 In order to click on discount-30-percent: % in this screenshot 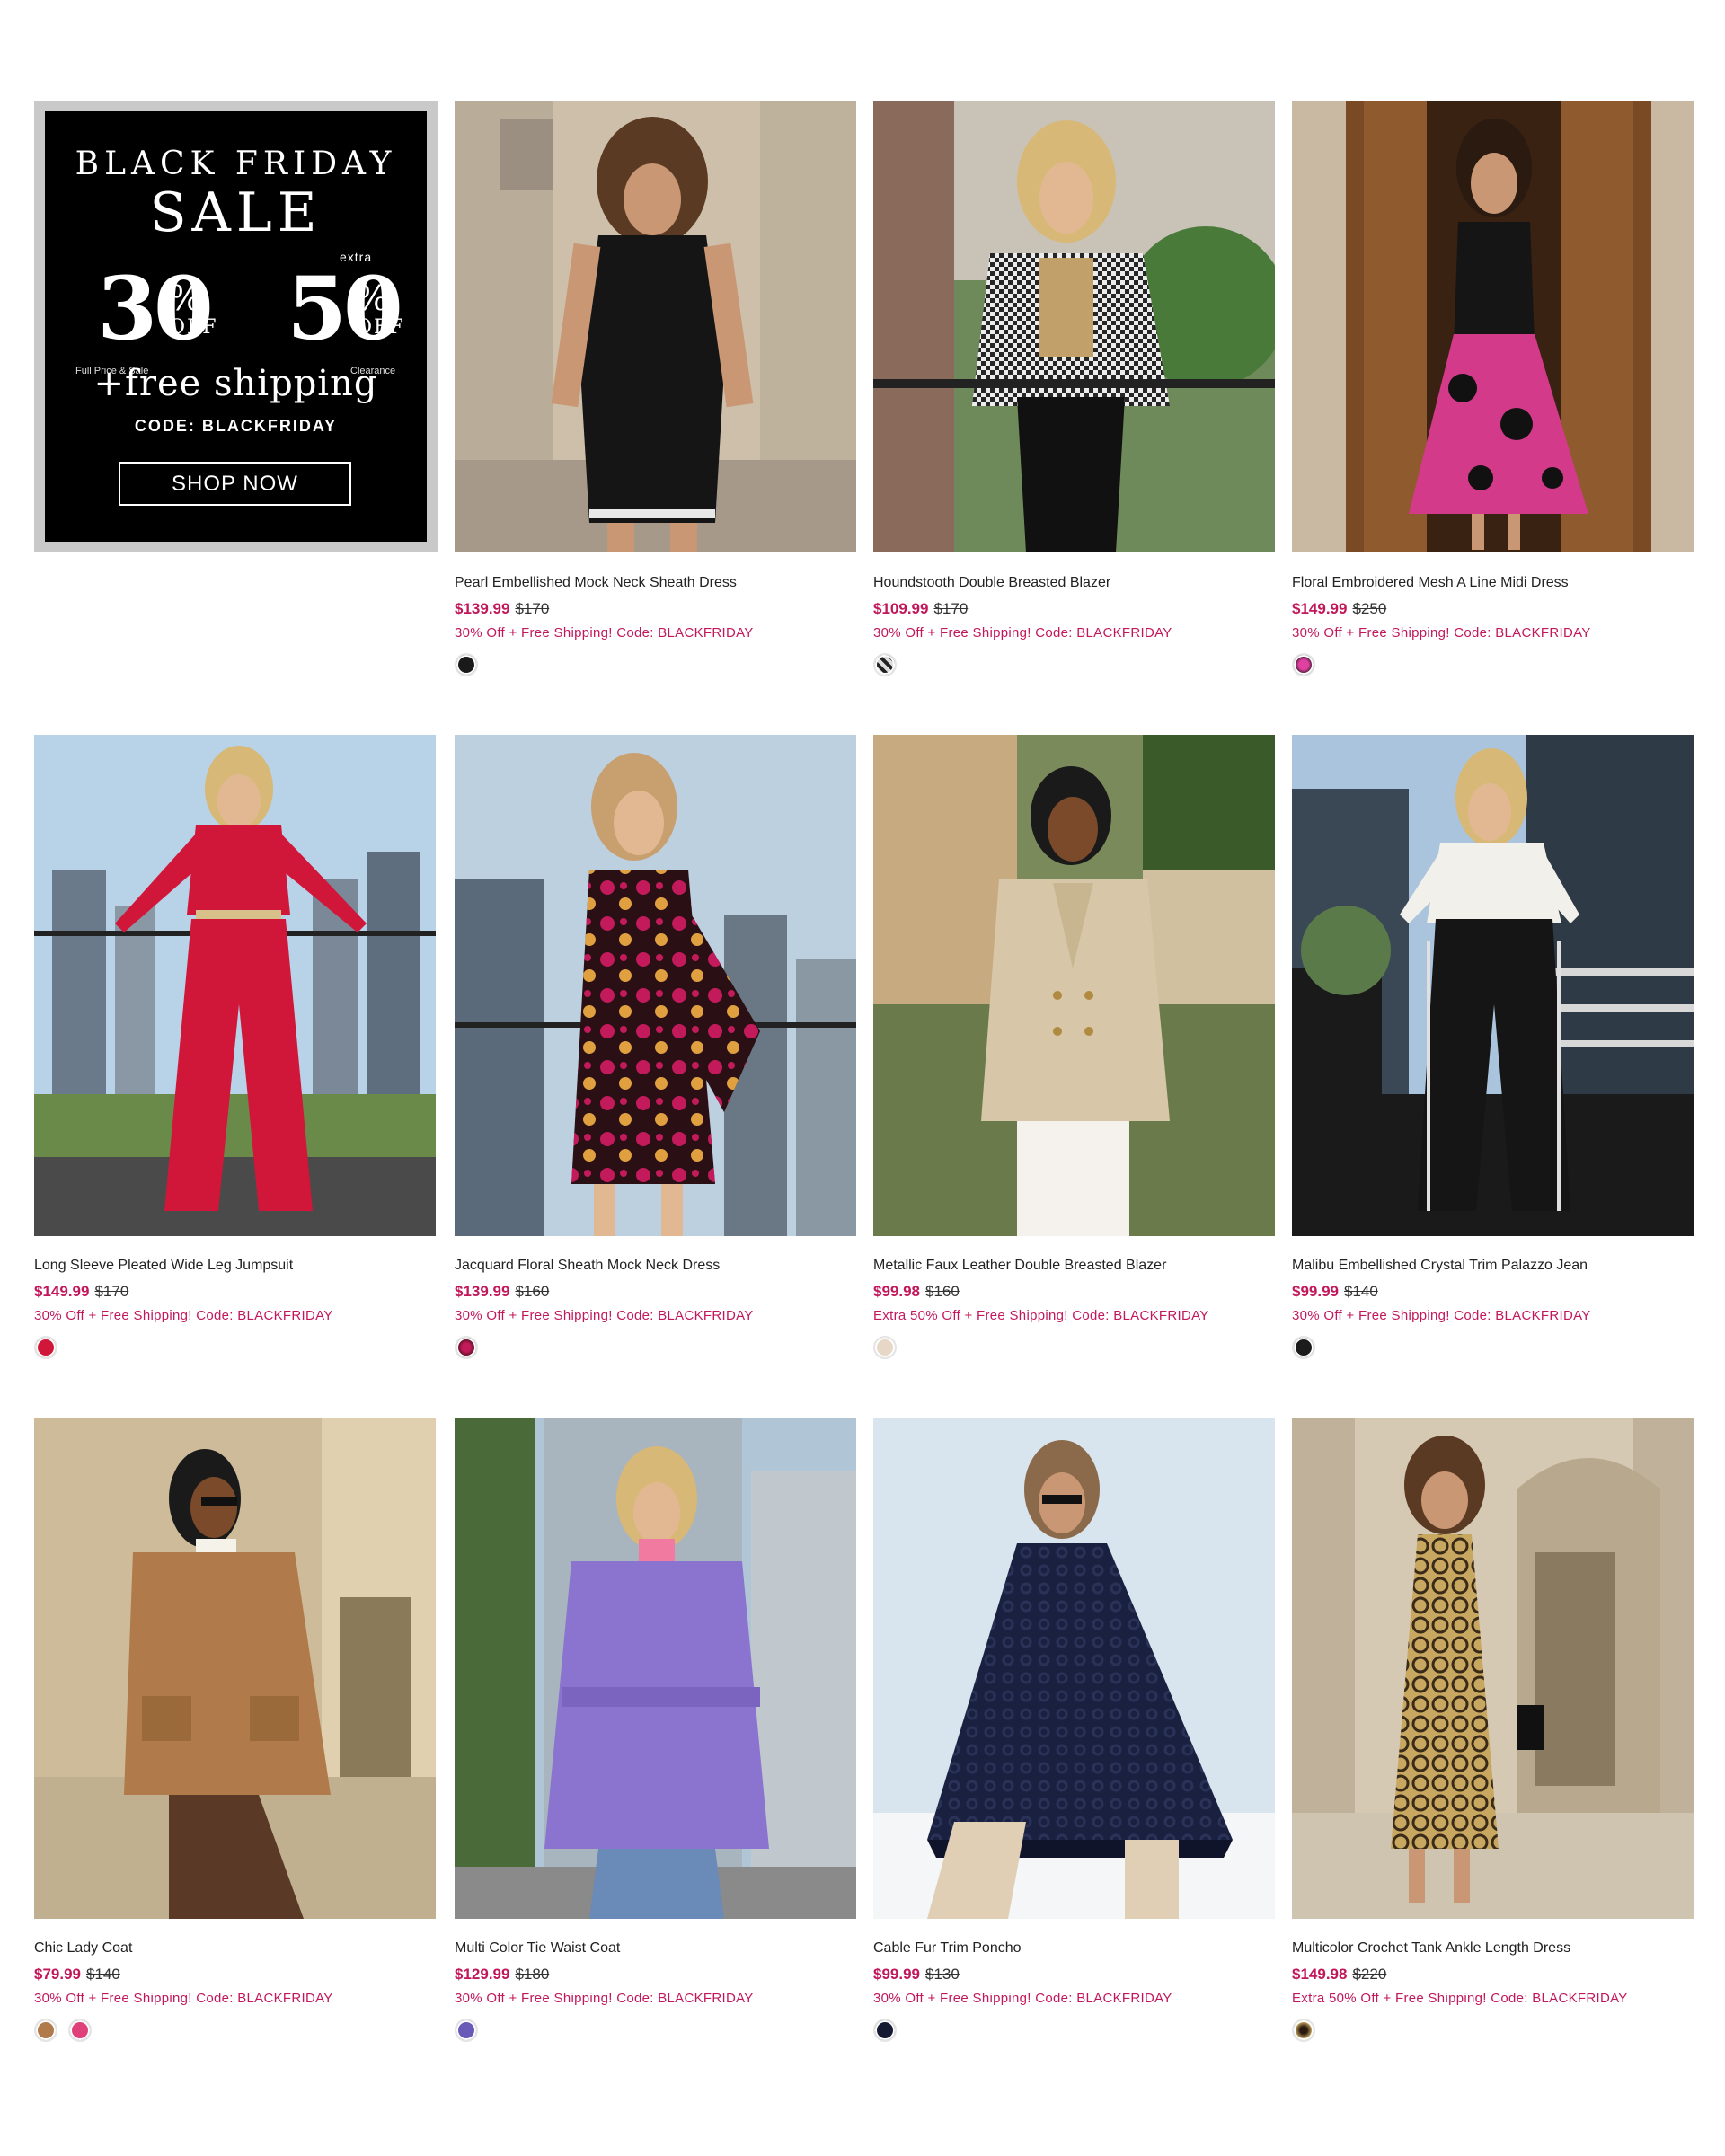, I will do `click(185, 298)`.